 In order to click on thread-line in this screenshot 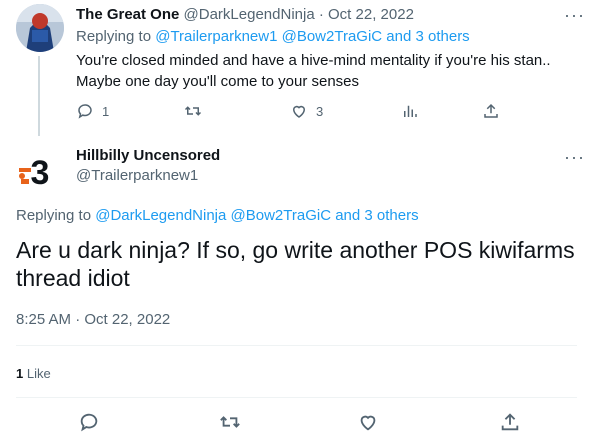, I will do `click(39, 96)`.